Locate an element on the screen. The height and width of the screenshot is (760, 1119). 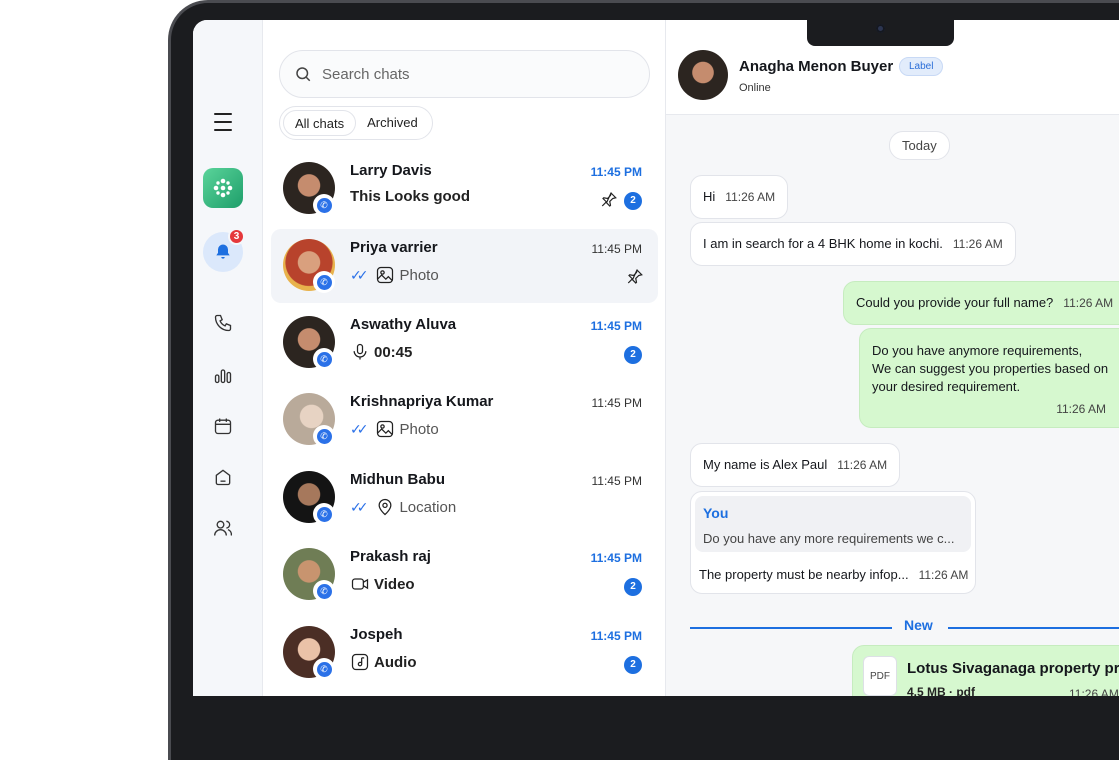
music-note-icon is located at coordinates (360, 662).